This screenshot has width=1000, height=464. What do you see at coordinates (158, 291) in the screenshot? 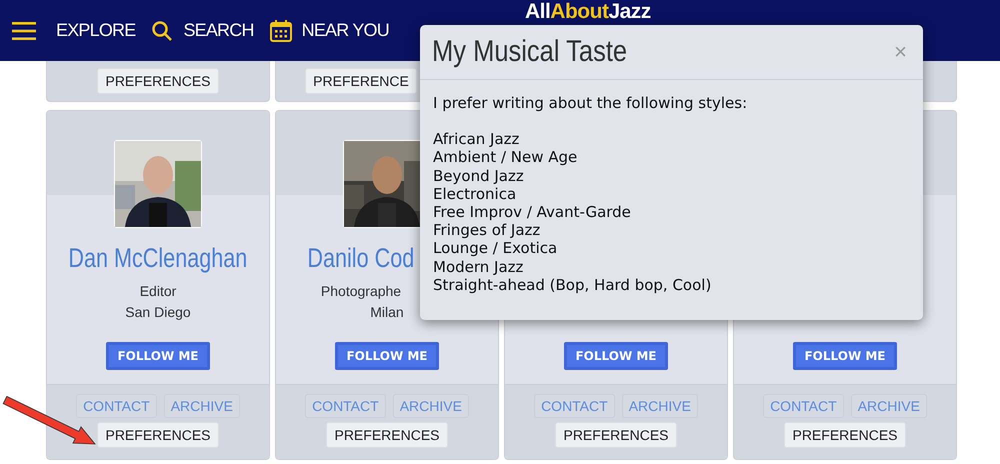
I see `role-text: Editor` at bounding box center [158, 291].